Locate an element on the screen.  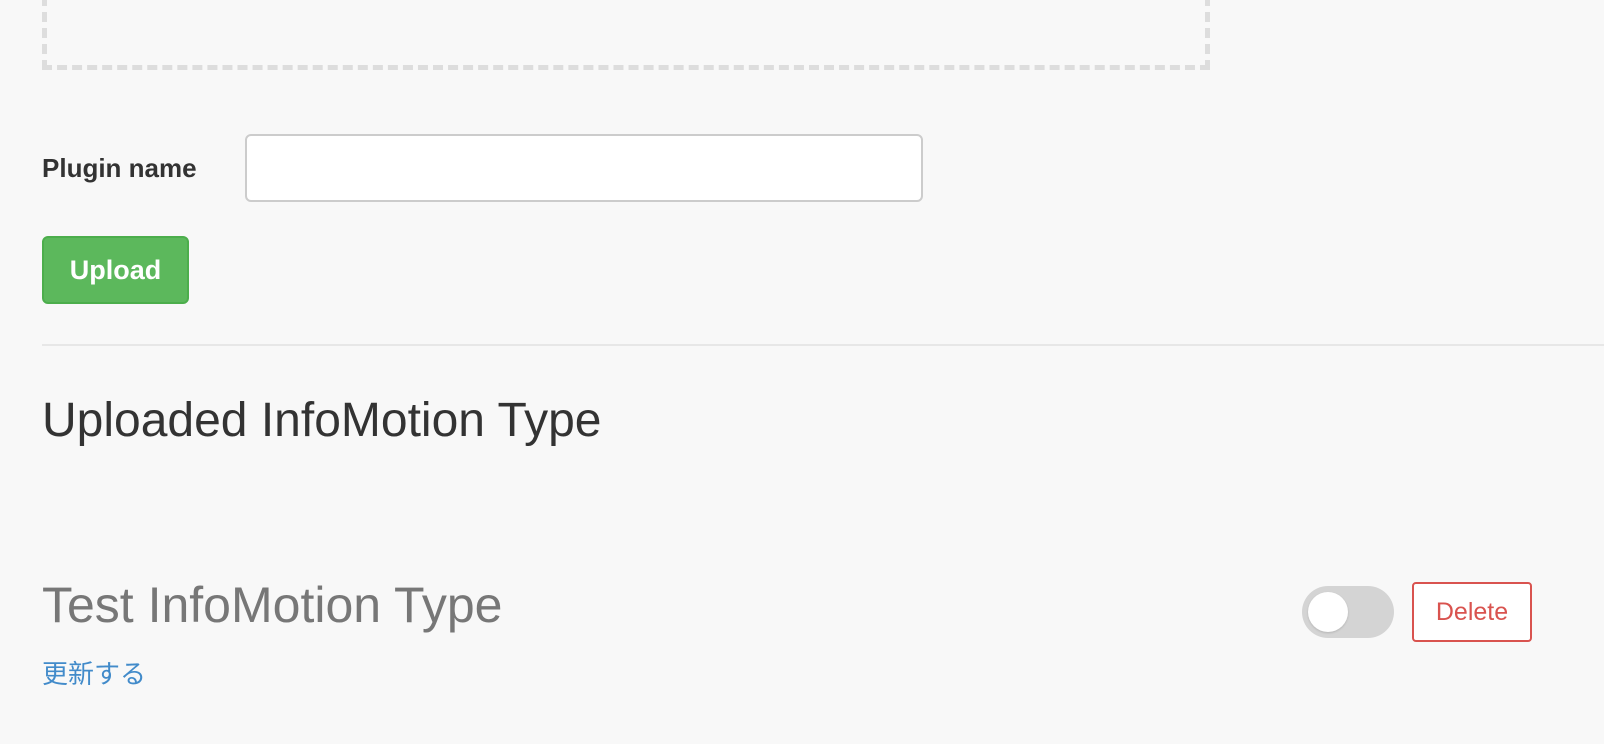
plugin-name-label: Plugin name is located at coordinates (119, 167).